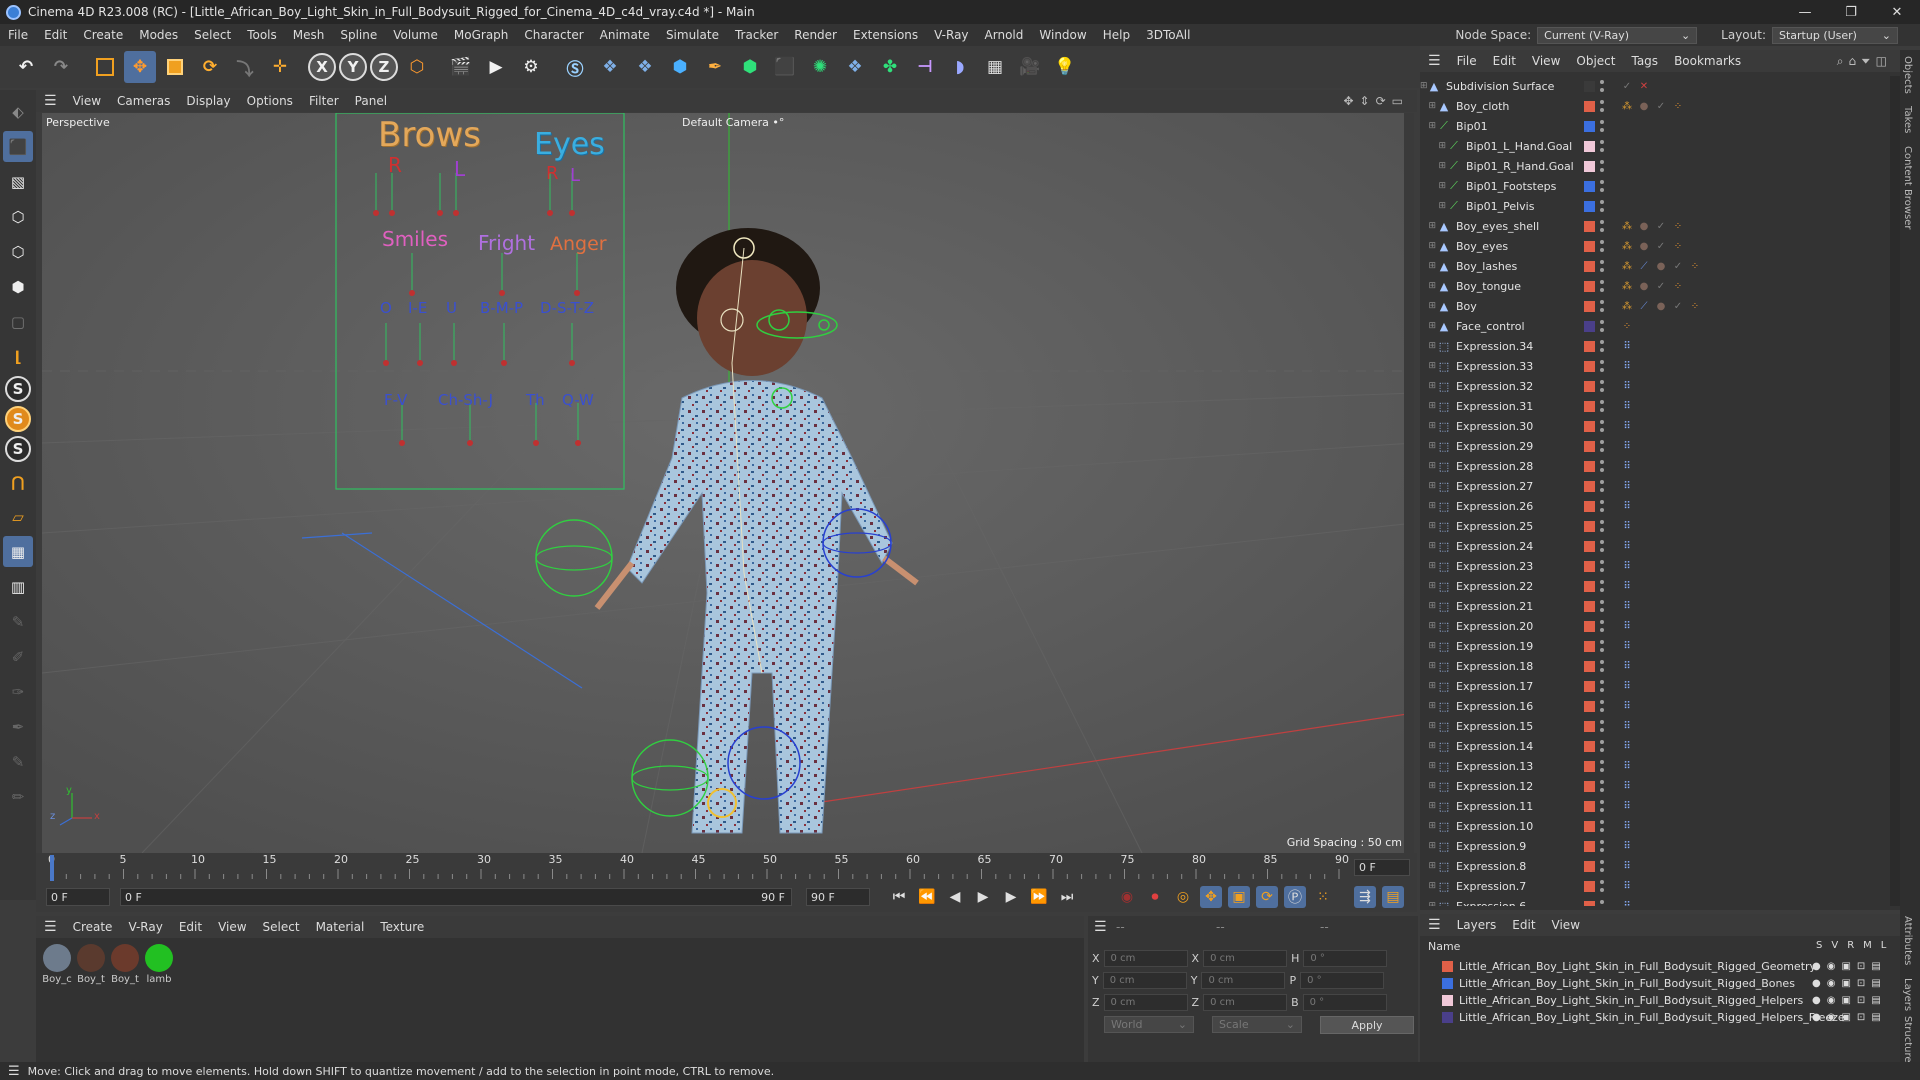 The width and height of the screenshot is (1920, 1080). I want to click on menu-modes: Modes, so click(158, 35).